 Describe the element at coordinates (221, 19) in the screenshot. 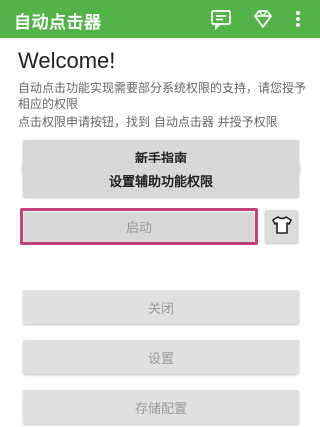

I see `message-icon` at that location.